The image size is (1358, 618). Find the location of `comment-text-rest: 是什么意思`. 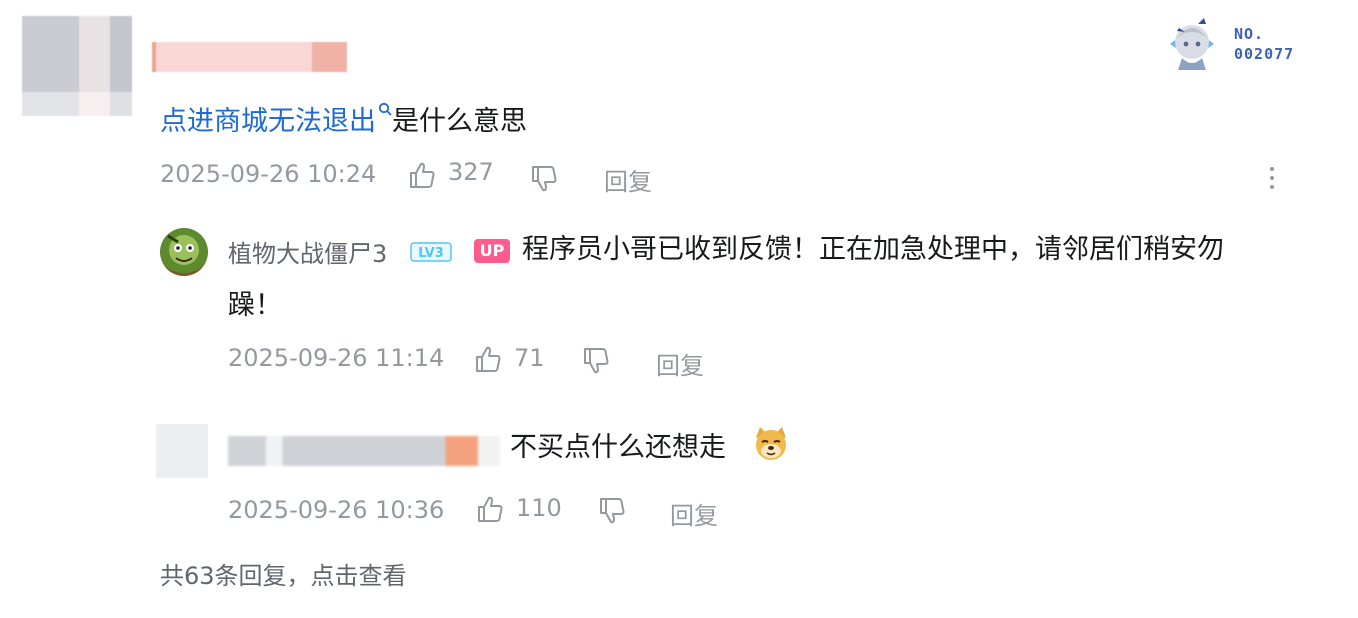

comment-text-rest: 是什么意思 is located at coordinates (459, 121).